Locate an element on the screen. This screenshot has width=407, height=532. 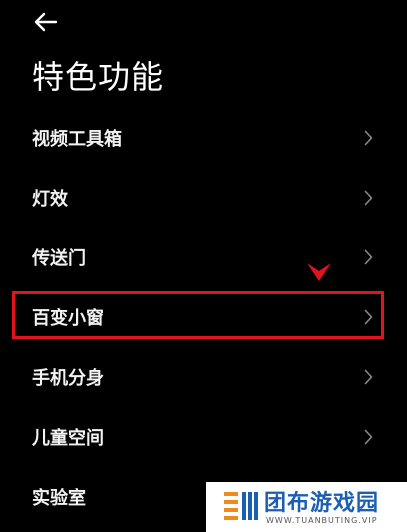
watermark-logo-icon is located at coordinates (241, 506).